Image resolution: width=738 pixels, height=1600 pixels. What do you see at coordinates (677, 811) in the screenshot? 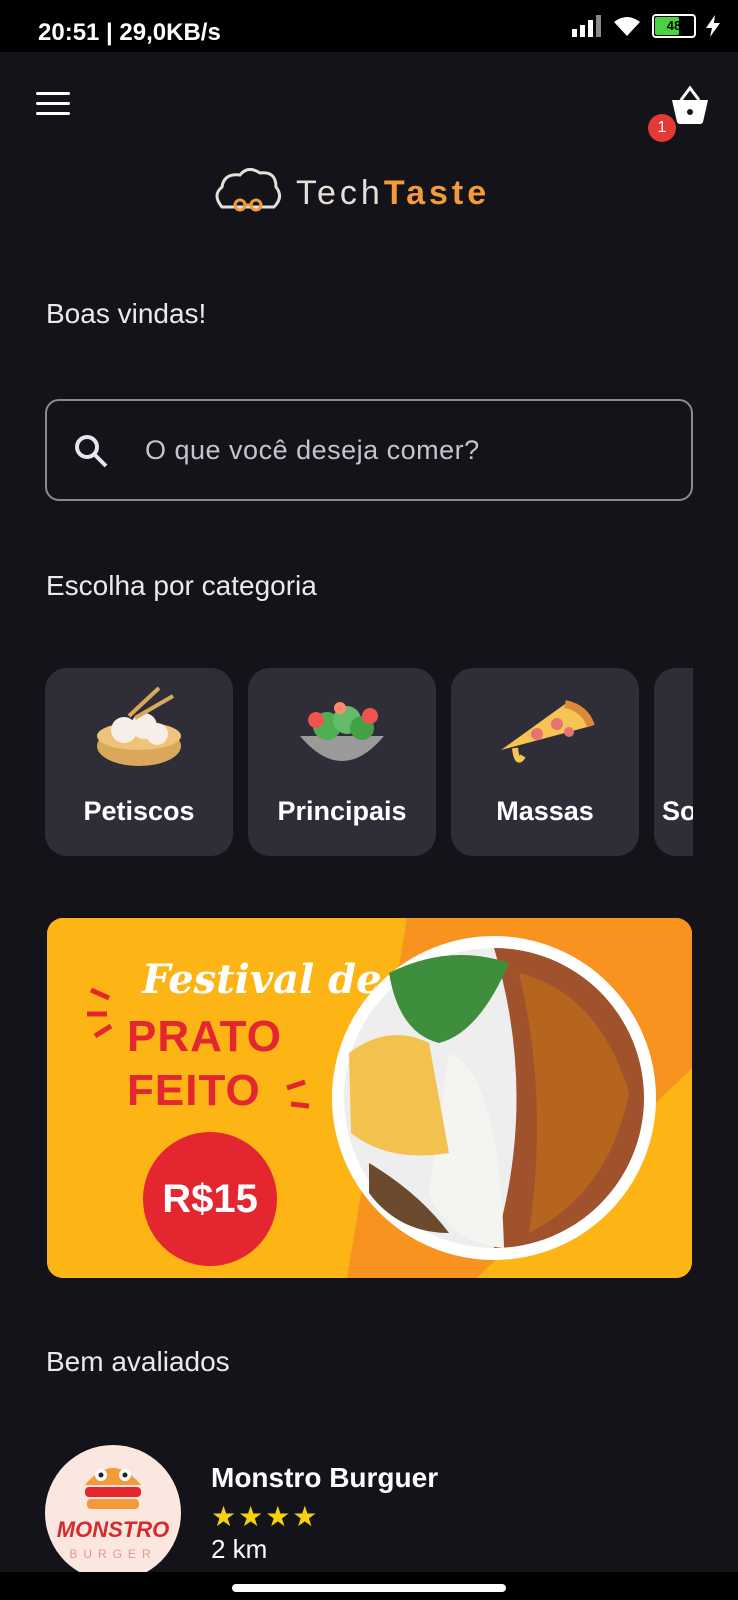
I see `category-label: So` at bounding box center [677, 811].